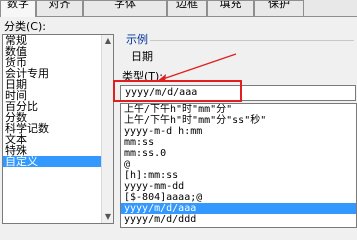 The height and width of the screenshot is (240, 357). I want to click on format-item: [h]:mm:ss, so click(238, 175).